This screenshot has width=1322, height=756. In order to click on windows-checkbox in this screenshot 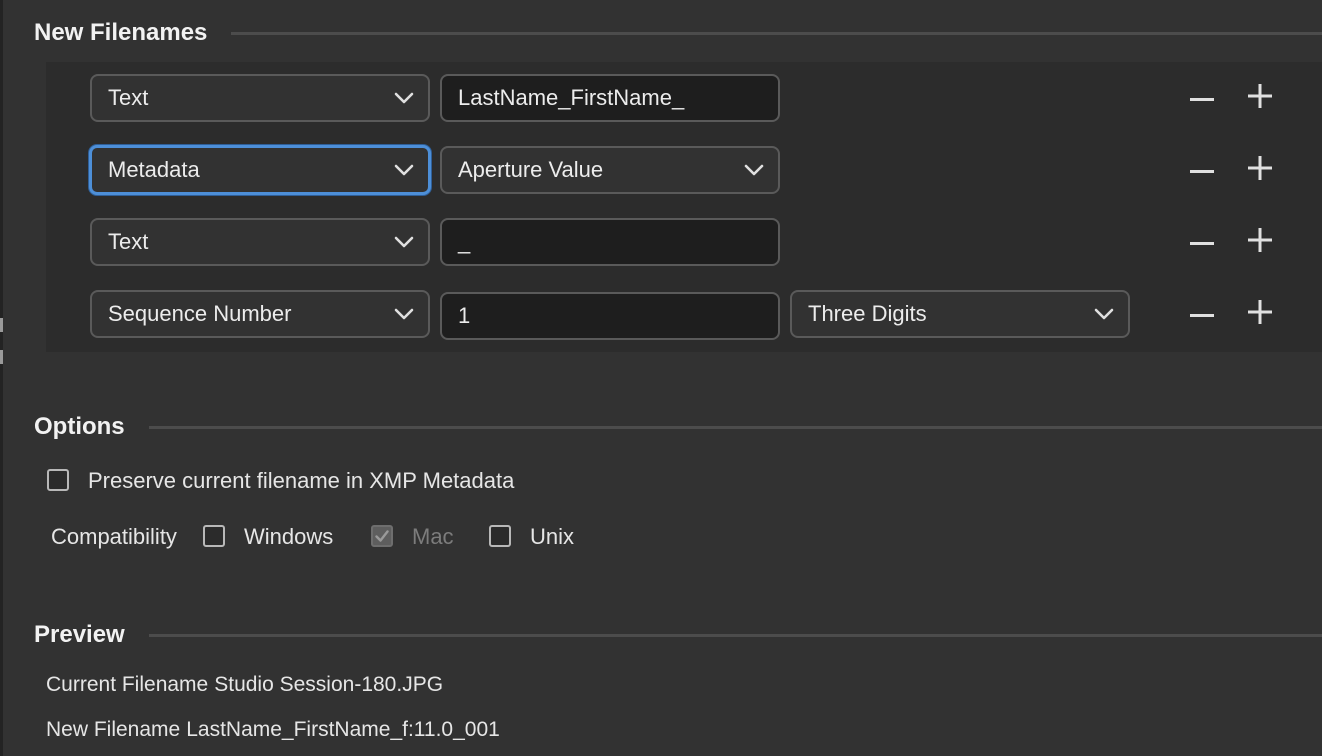, I will do `click(214, 536)`.